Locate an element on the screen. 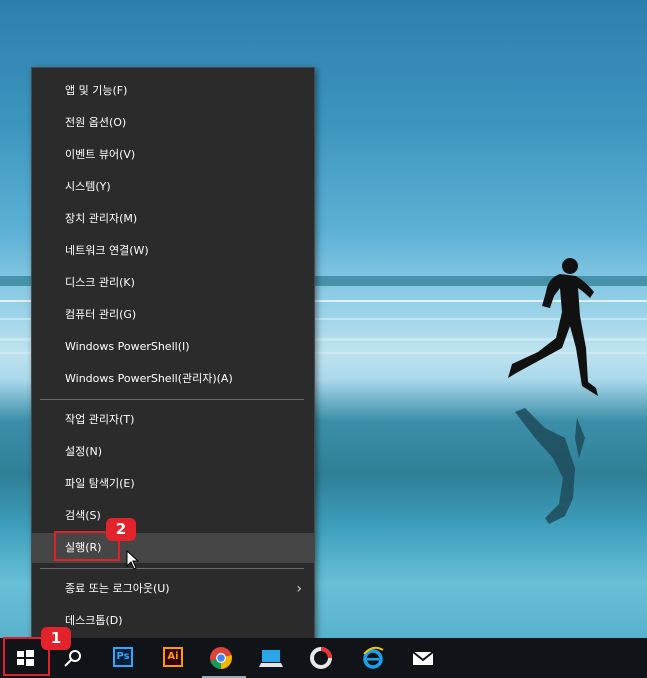  chrome-button is located at coordinates (221, 658).